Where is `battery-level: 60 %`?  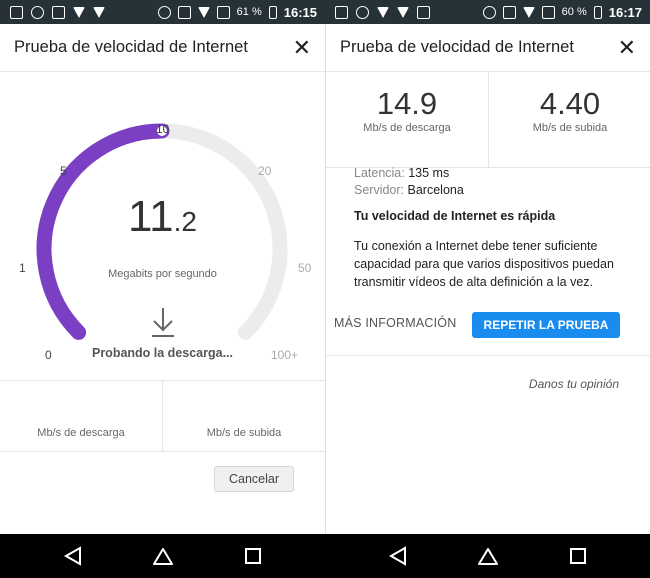
battery-level: 60 % is located at coordinates (574, 12).